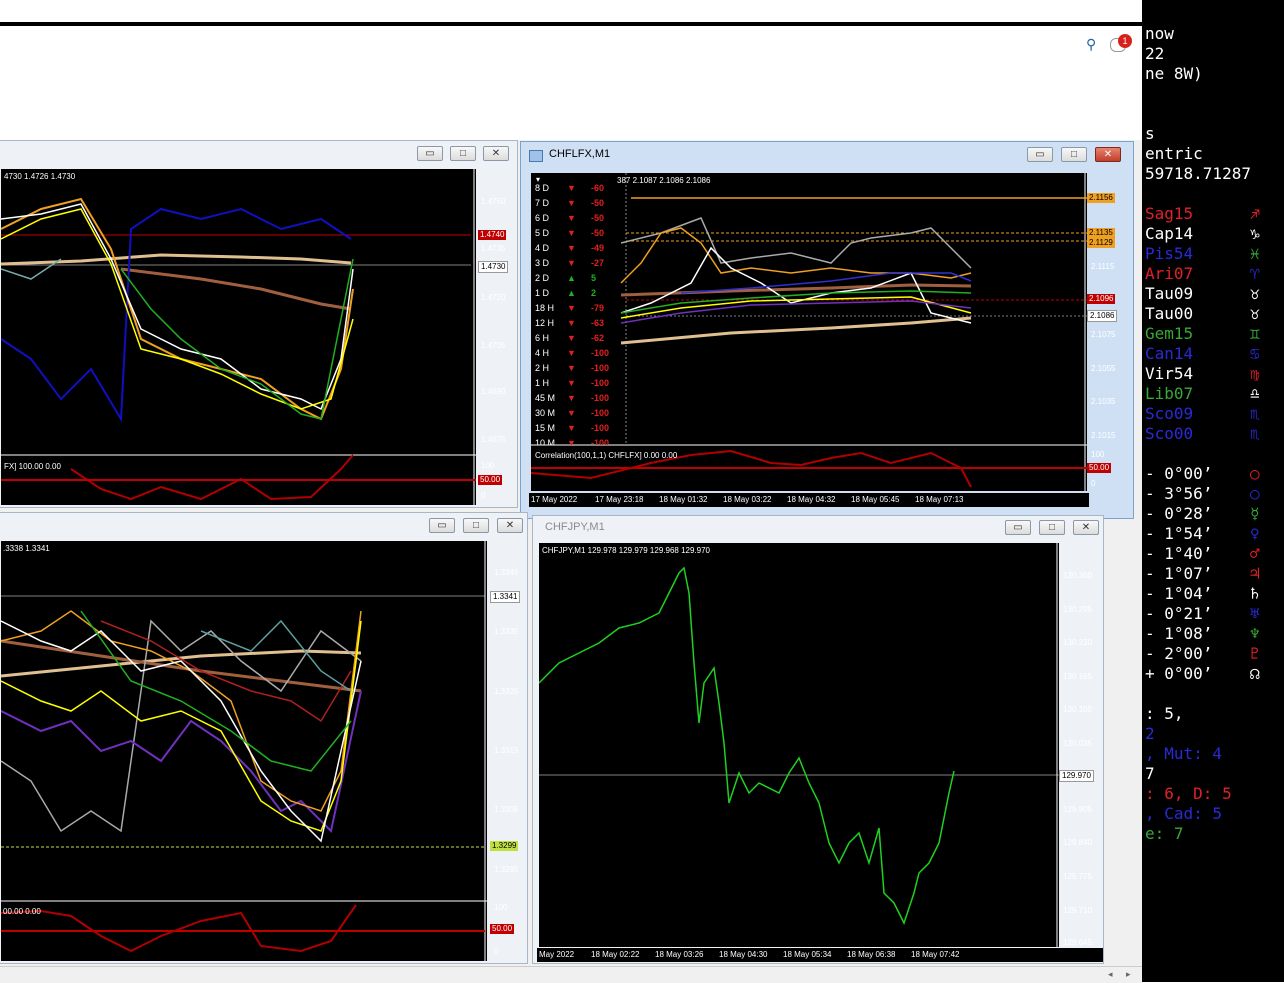 This screenshot has height=983, width=1284. I want to click on taurus-icon: ♉, so click(1255, 313).